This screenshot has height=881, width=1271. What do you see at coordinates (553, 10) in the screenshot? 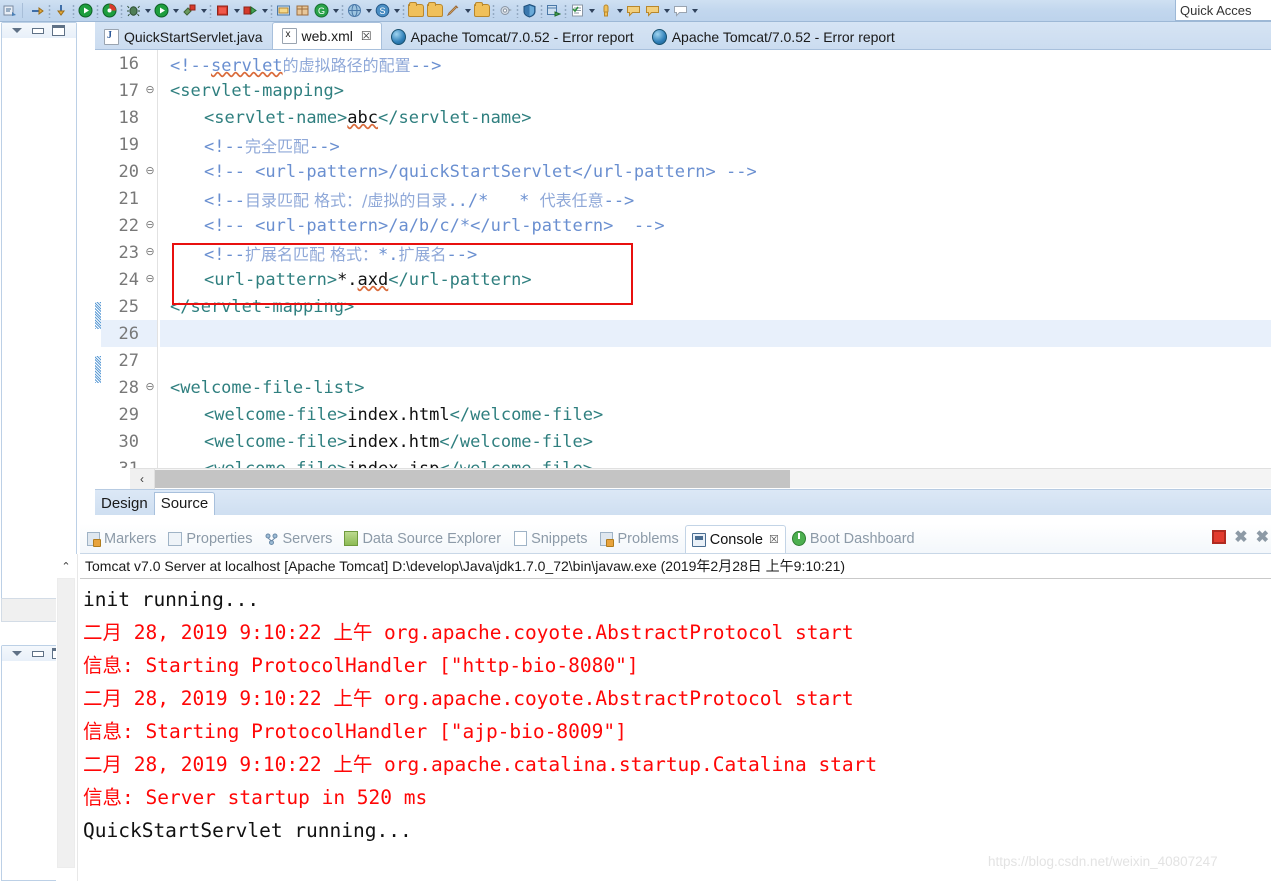
I see `perspective-icon` at bounding box center [553, 10].